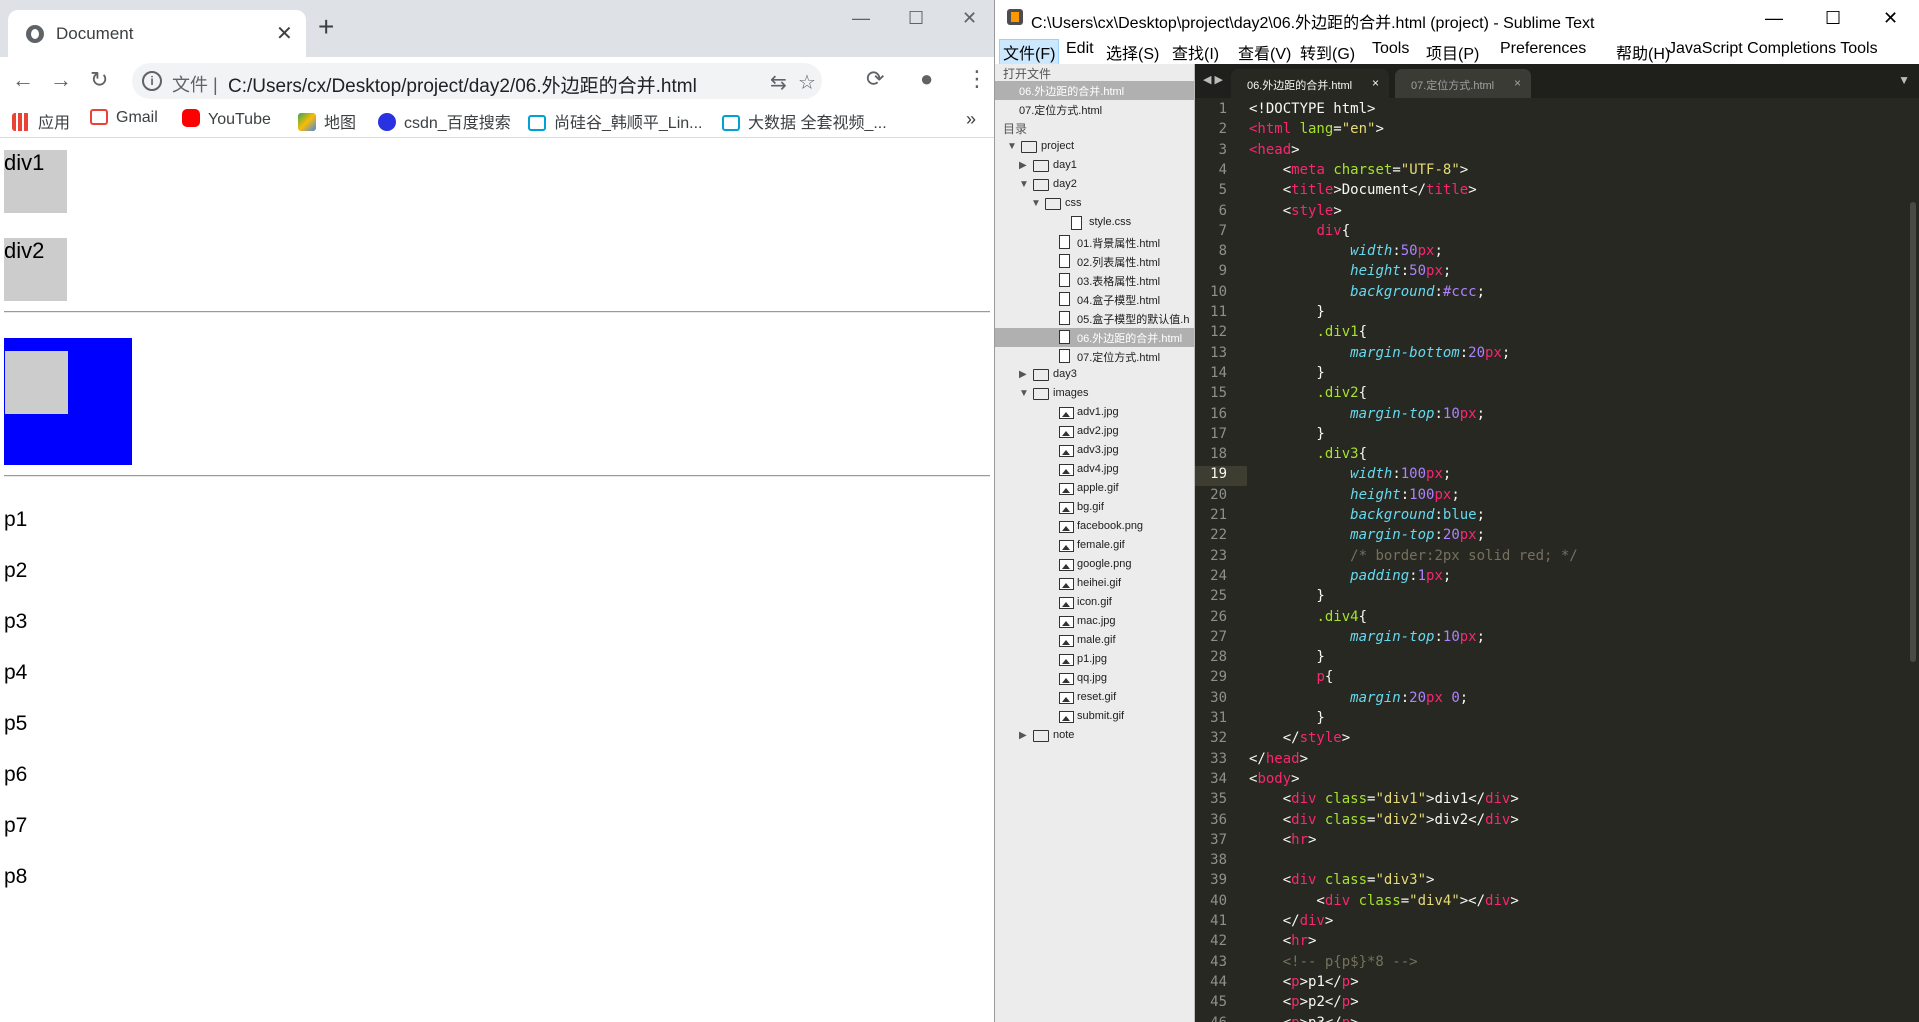  What do you see at coordinates (1354, 495) in the screenshot?
I see `code-line: height:100px;` at bounding box center [1354, 495].